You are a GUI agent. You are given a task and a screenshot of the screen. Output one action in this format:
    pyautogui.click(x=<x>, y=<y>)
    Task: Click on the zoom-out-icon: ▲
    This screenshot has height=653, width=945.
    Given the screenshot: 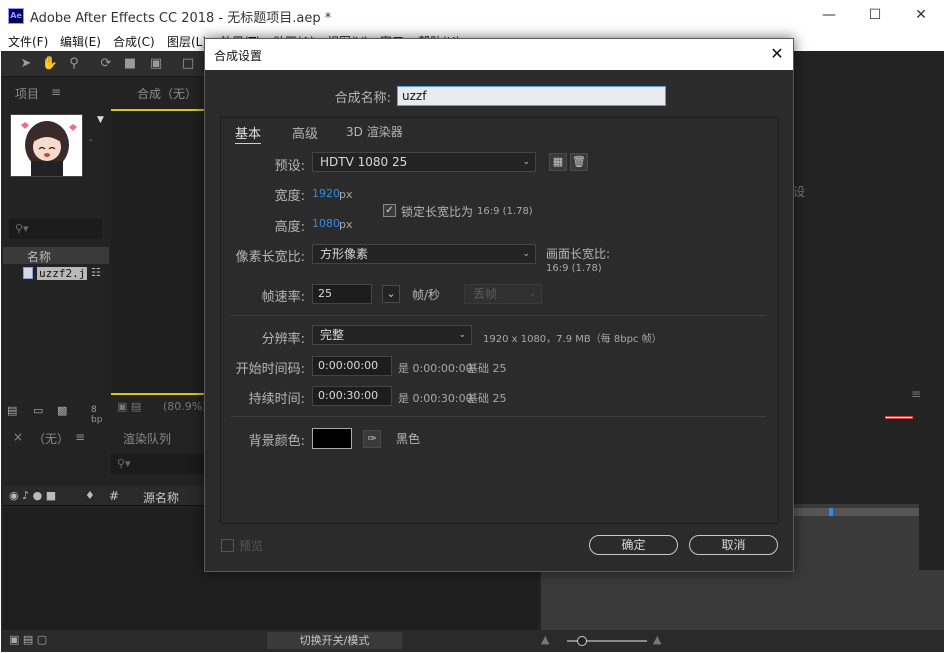 What is the action you would take?
    pyautogui.click(x=545, y=639)
    